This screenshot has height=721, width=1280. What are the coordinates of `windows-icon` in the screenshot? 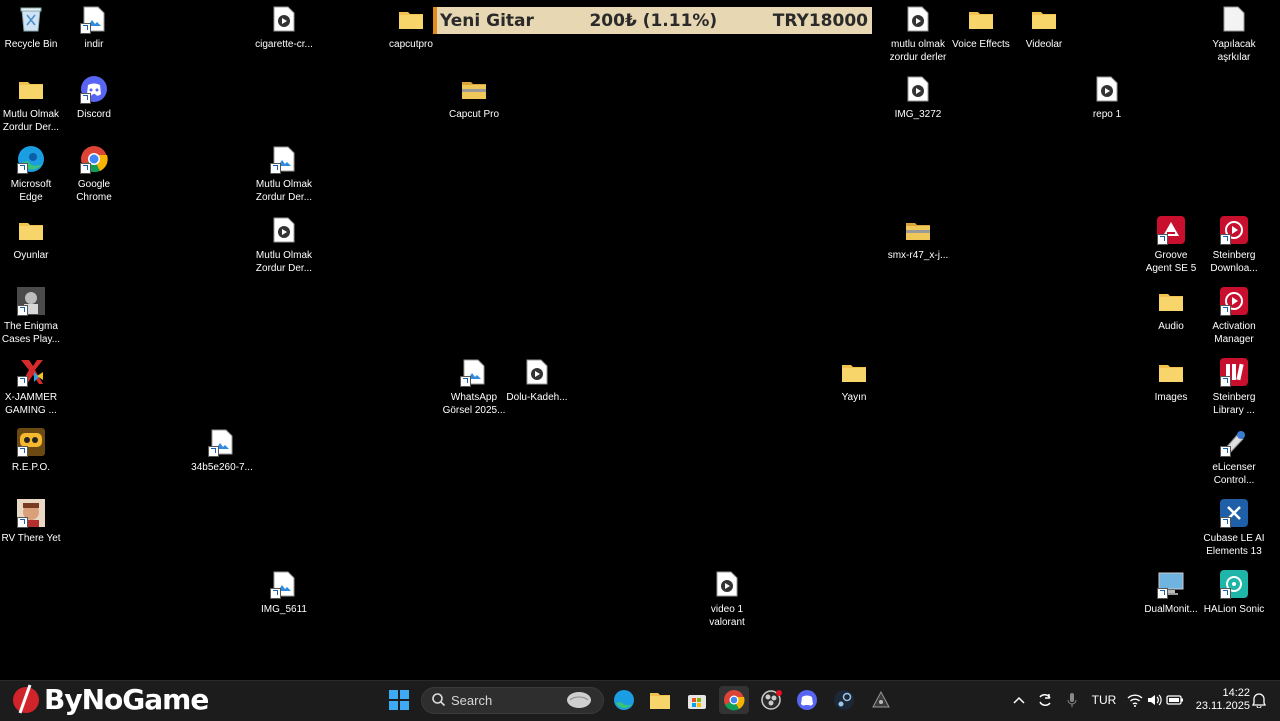 It's located at (399, 700).